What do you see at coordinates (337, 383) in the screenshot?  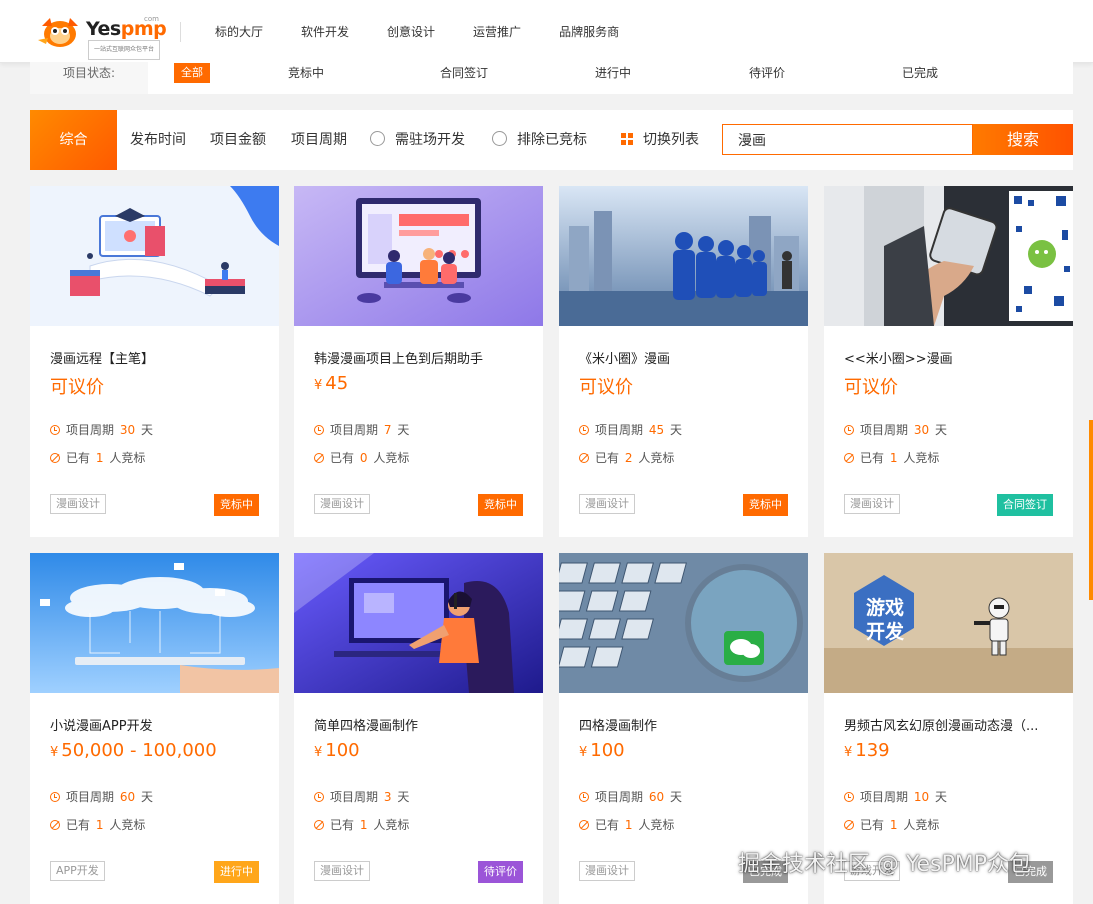 I see `price-value: 45` at bounding box center [337, 383].